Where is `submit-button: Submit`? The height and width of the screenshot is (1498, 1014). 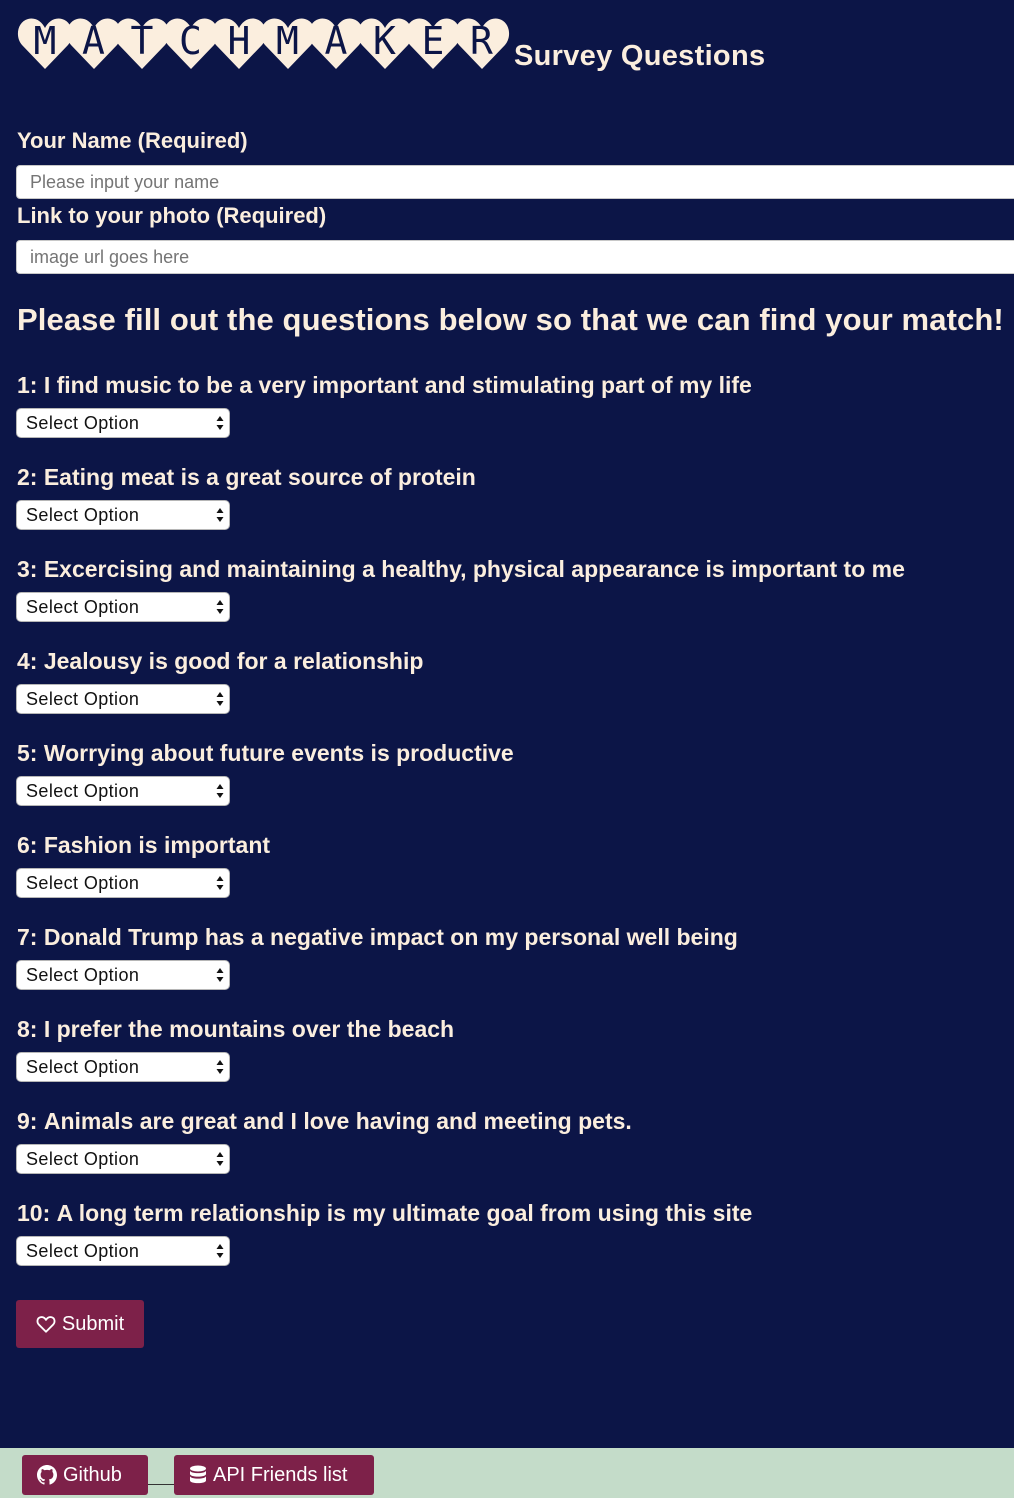
submit-button: Submit is located at coordinates (80, 1324).